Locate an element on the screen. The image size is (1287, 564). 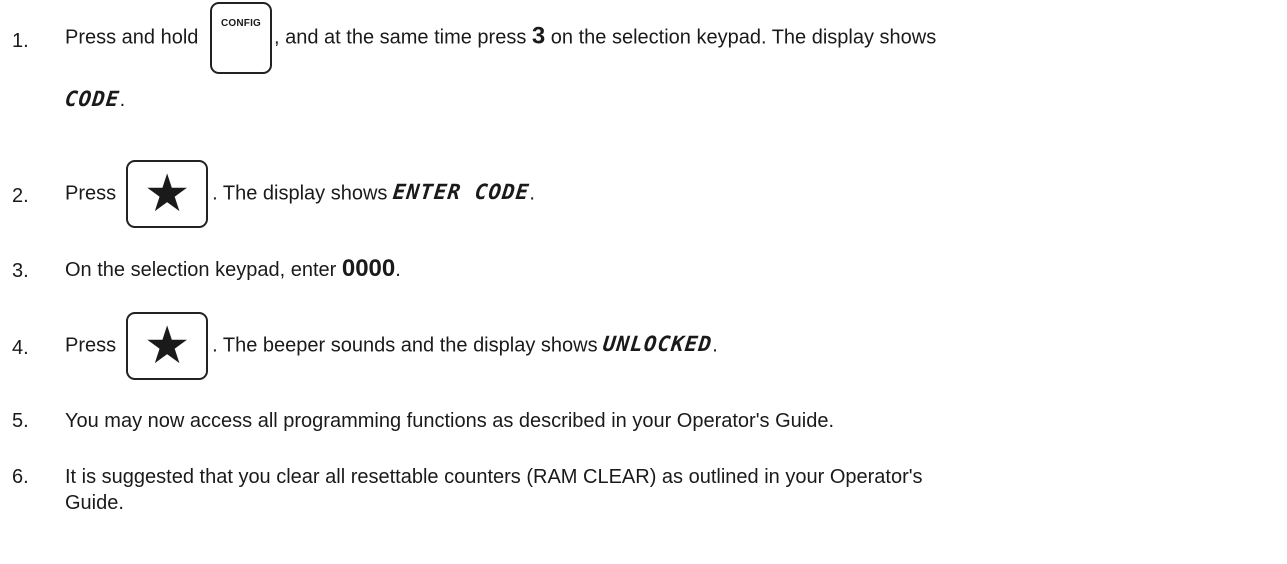
config-key-label: CONFIG is located at coordinates (241, 23).